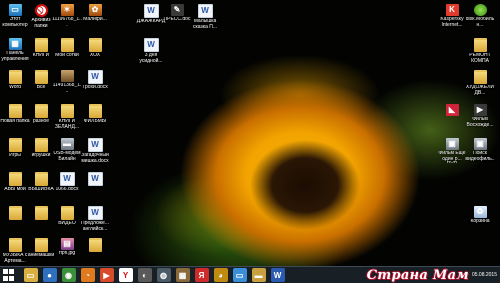 The image size is (500, 283). What do you see at coordinates (67, 76) in the screenshot?
I see `image-icon` at bounding box center [67, 76].